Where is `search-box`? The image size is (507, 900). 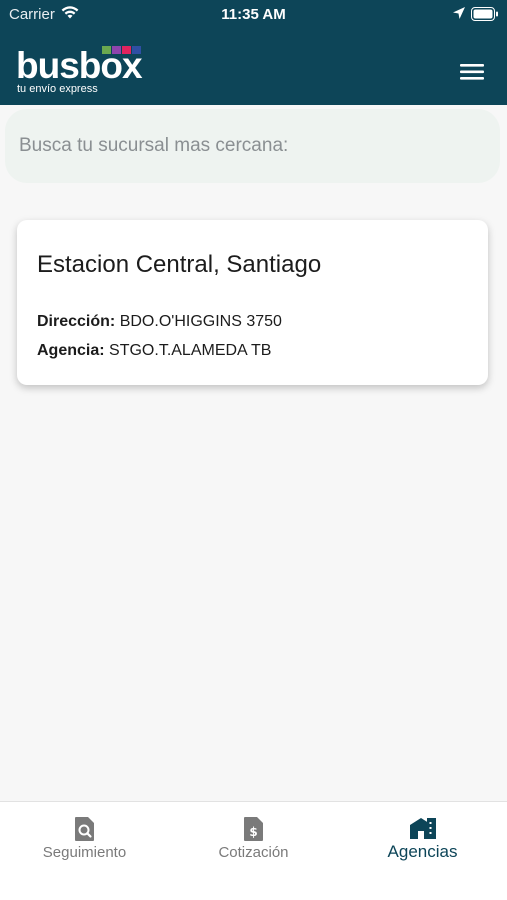
search-box is located at coordinates (252, 146).